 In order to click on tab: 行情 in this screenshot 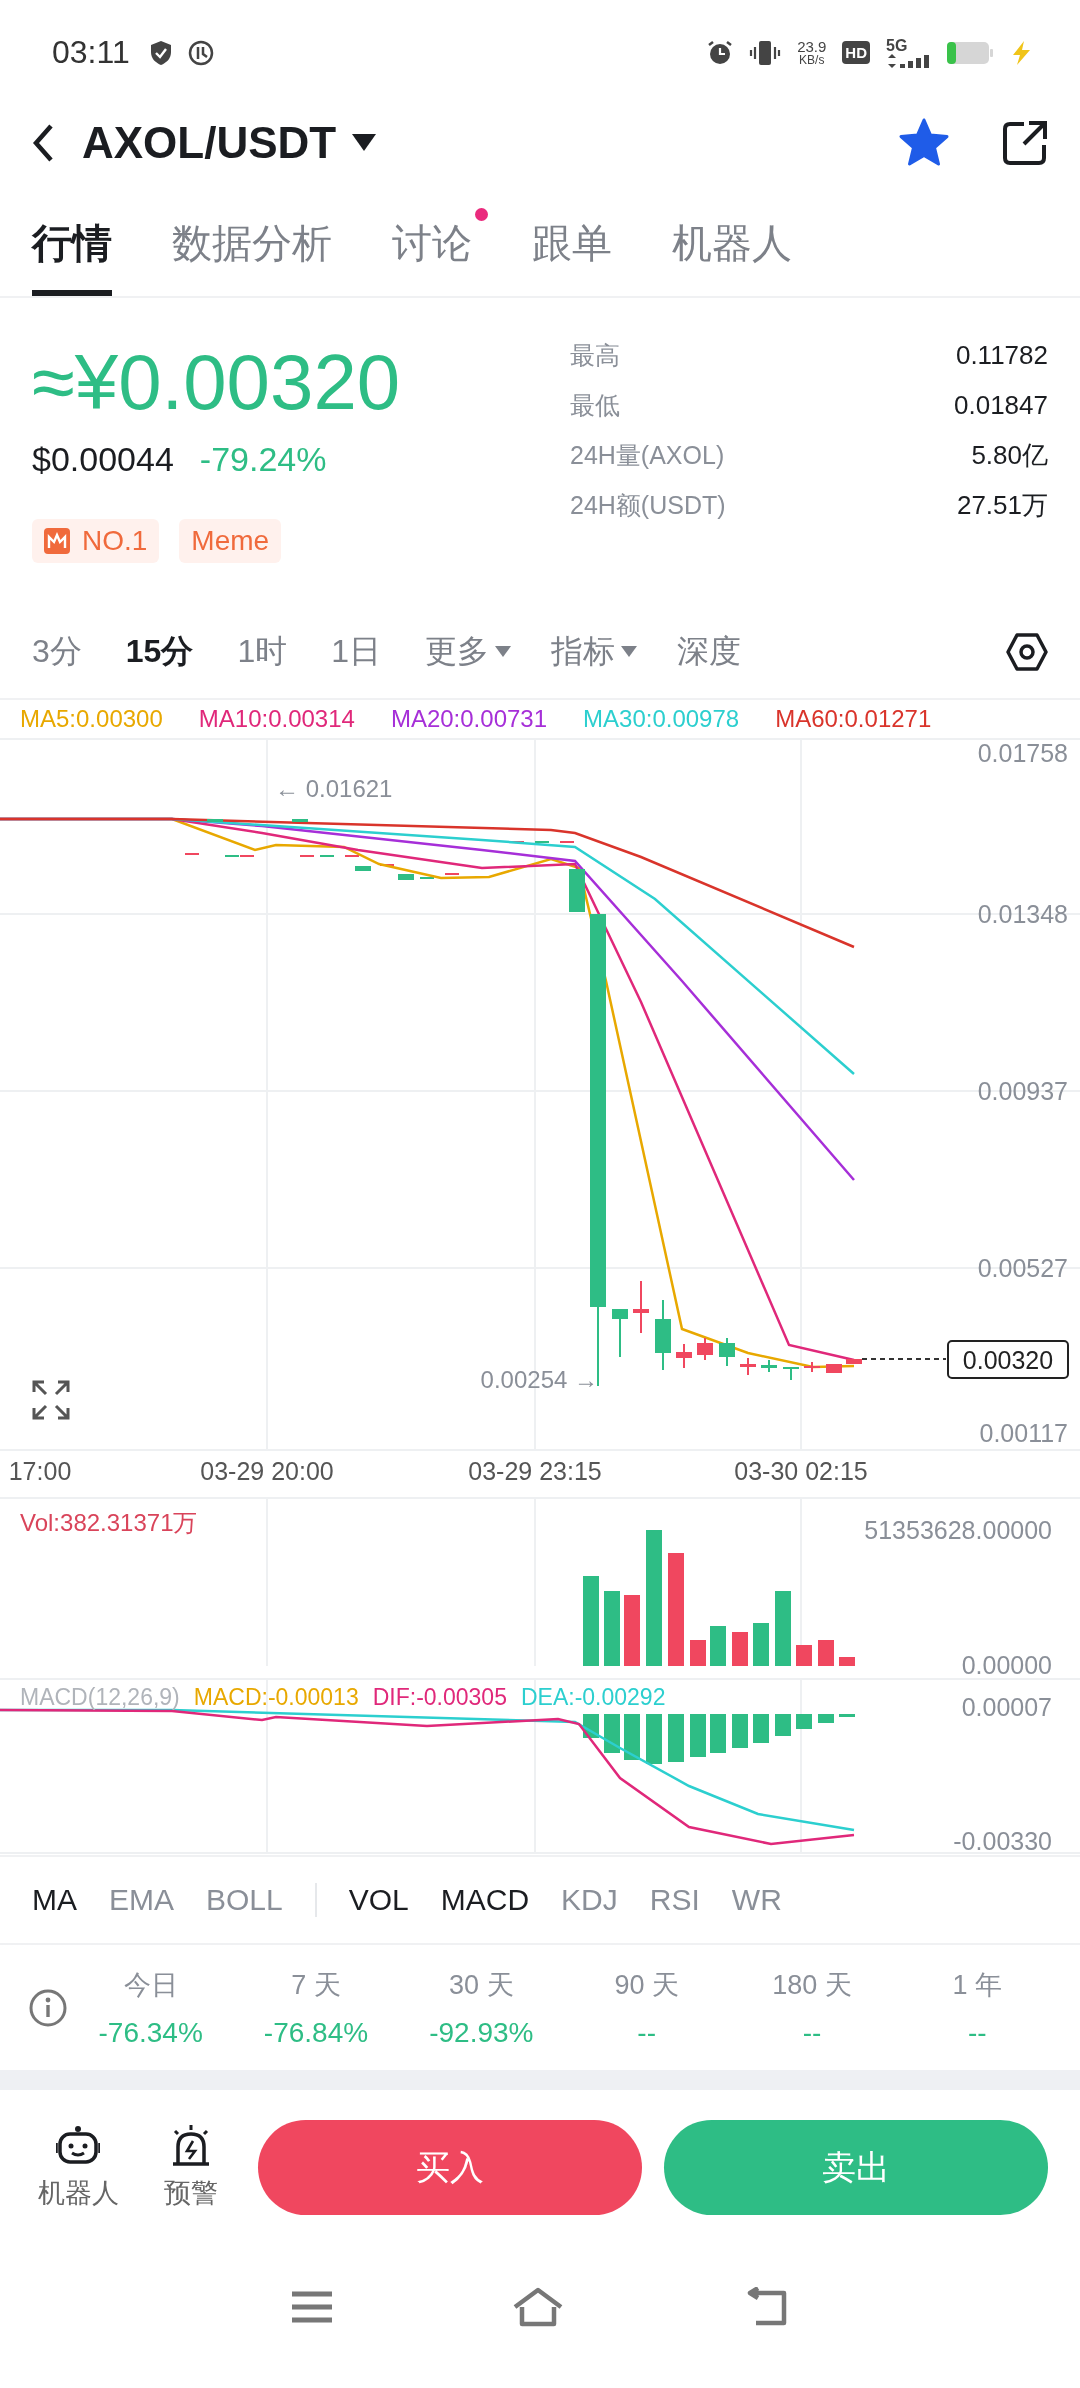, I will do `click(72, 243)`.